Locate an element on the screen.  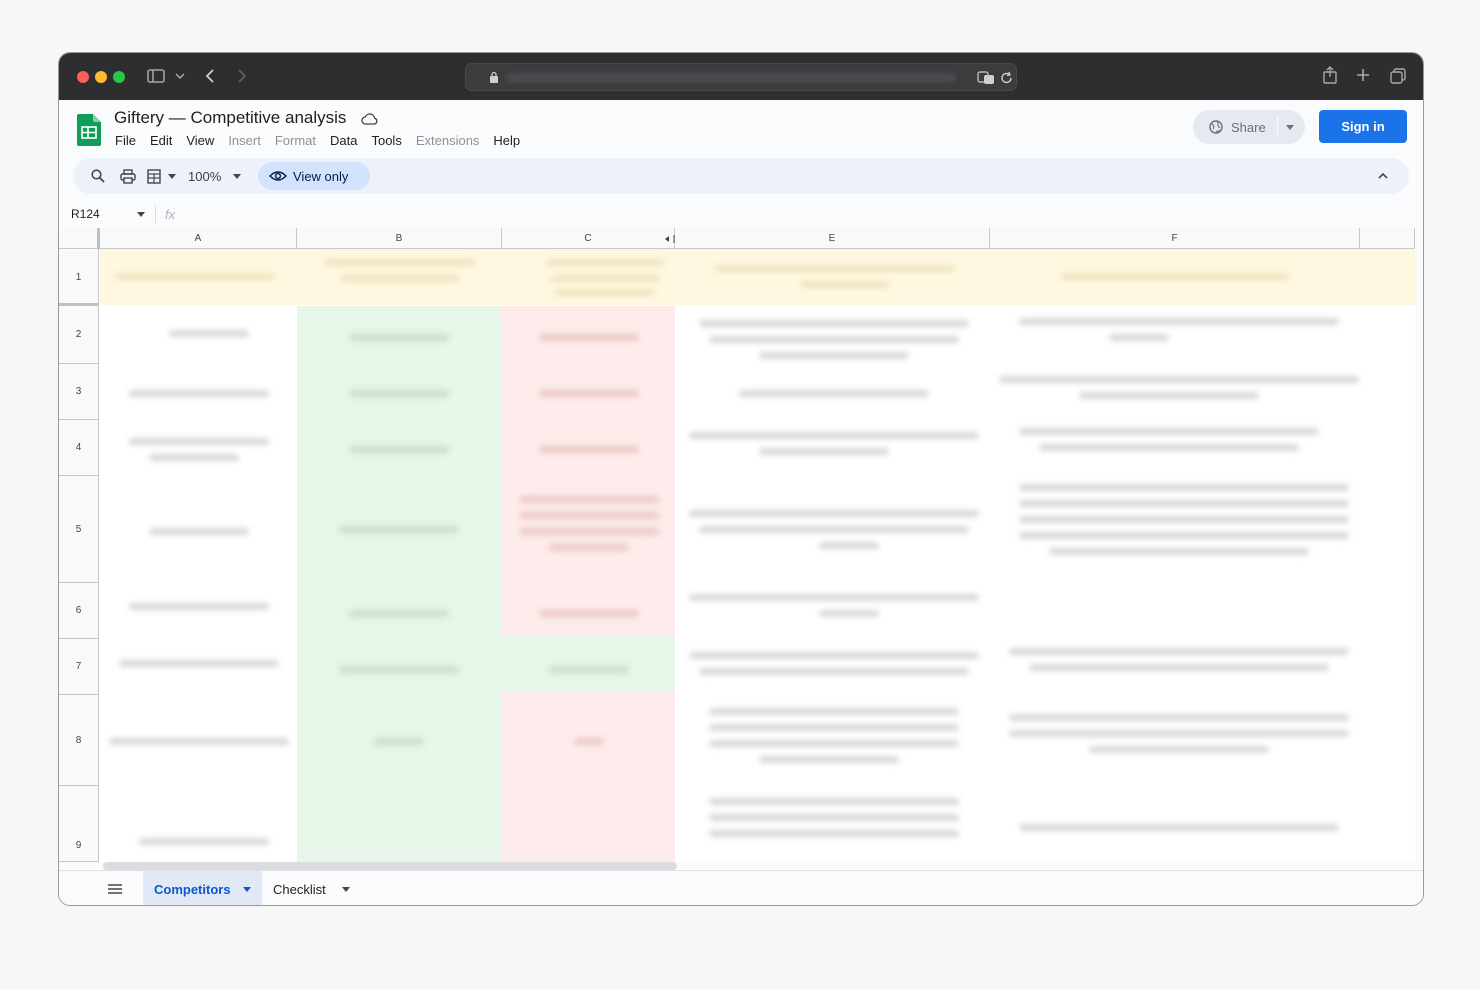
select-all-corner is located at coordinates (79, 238).